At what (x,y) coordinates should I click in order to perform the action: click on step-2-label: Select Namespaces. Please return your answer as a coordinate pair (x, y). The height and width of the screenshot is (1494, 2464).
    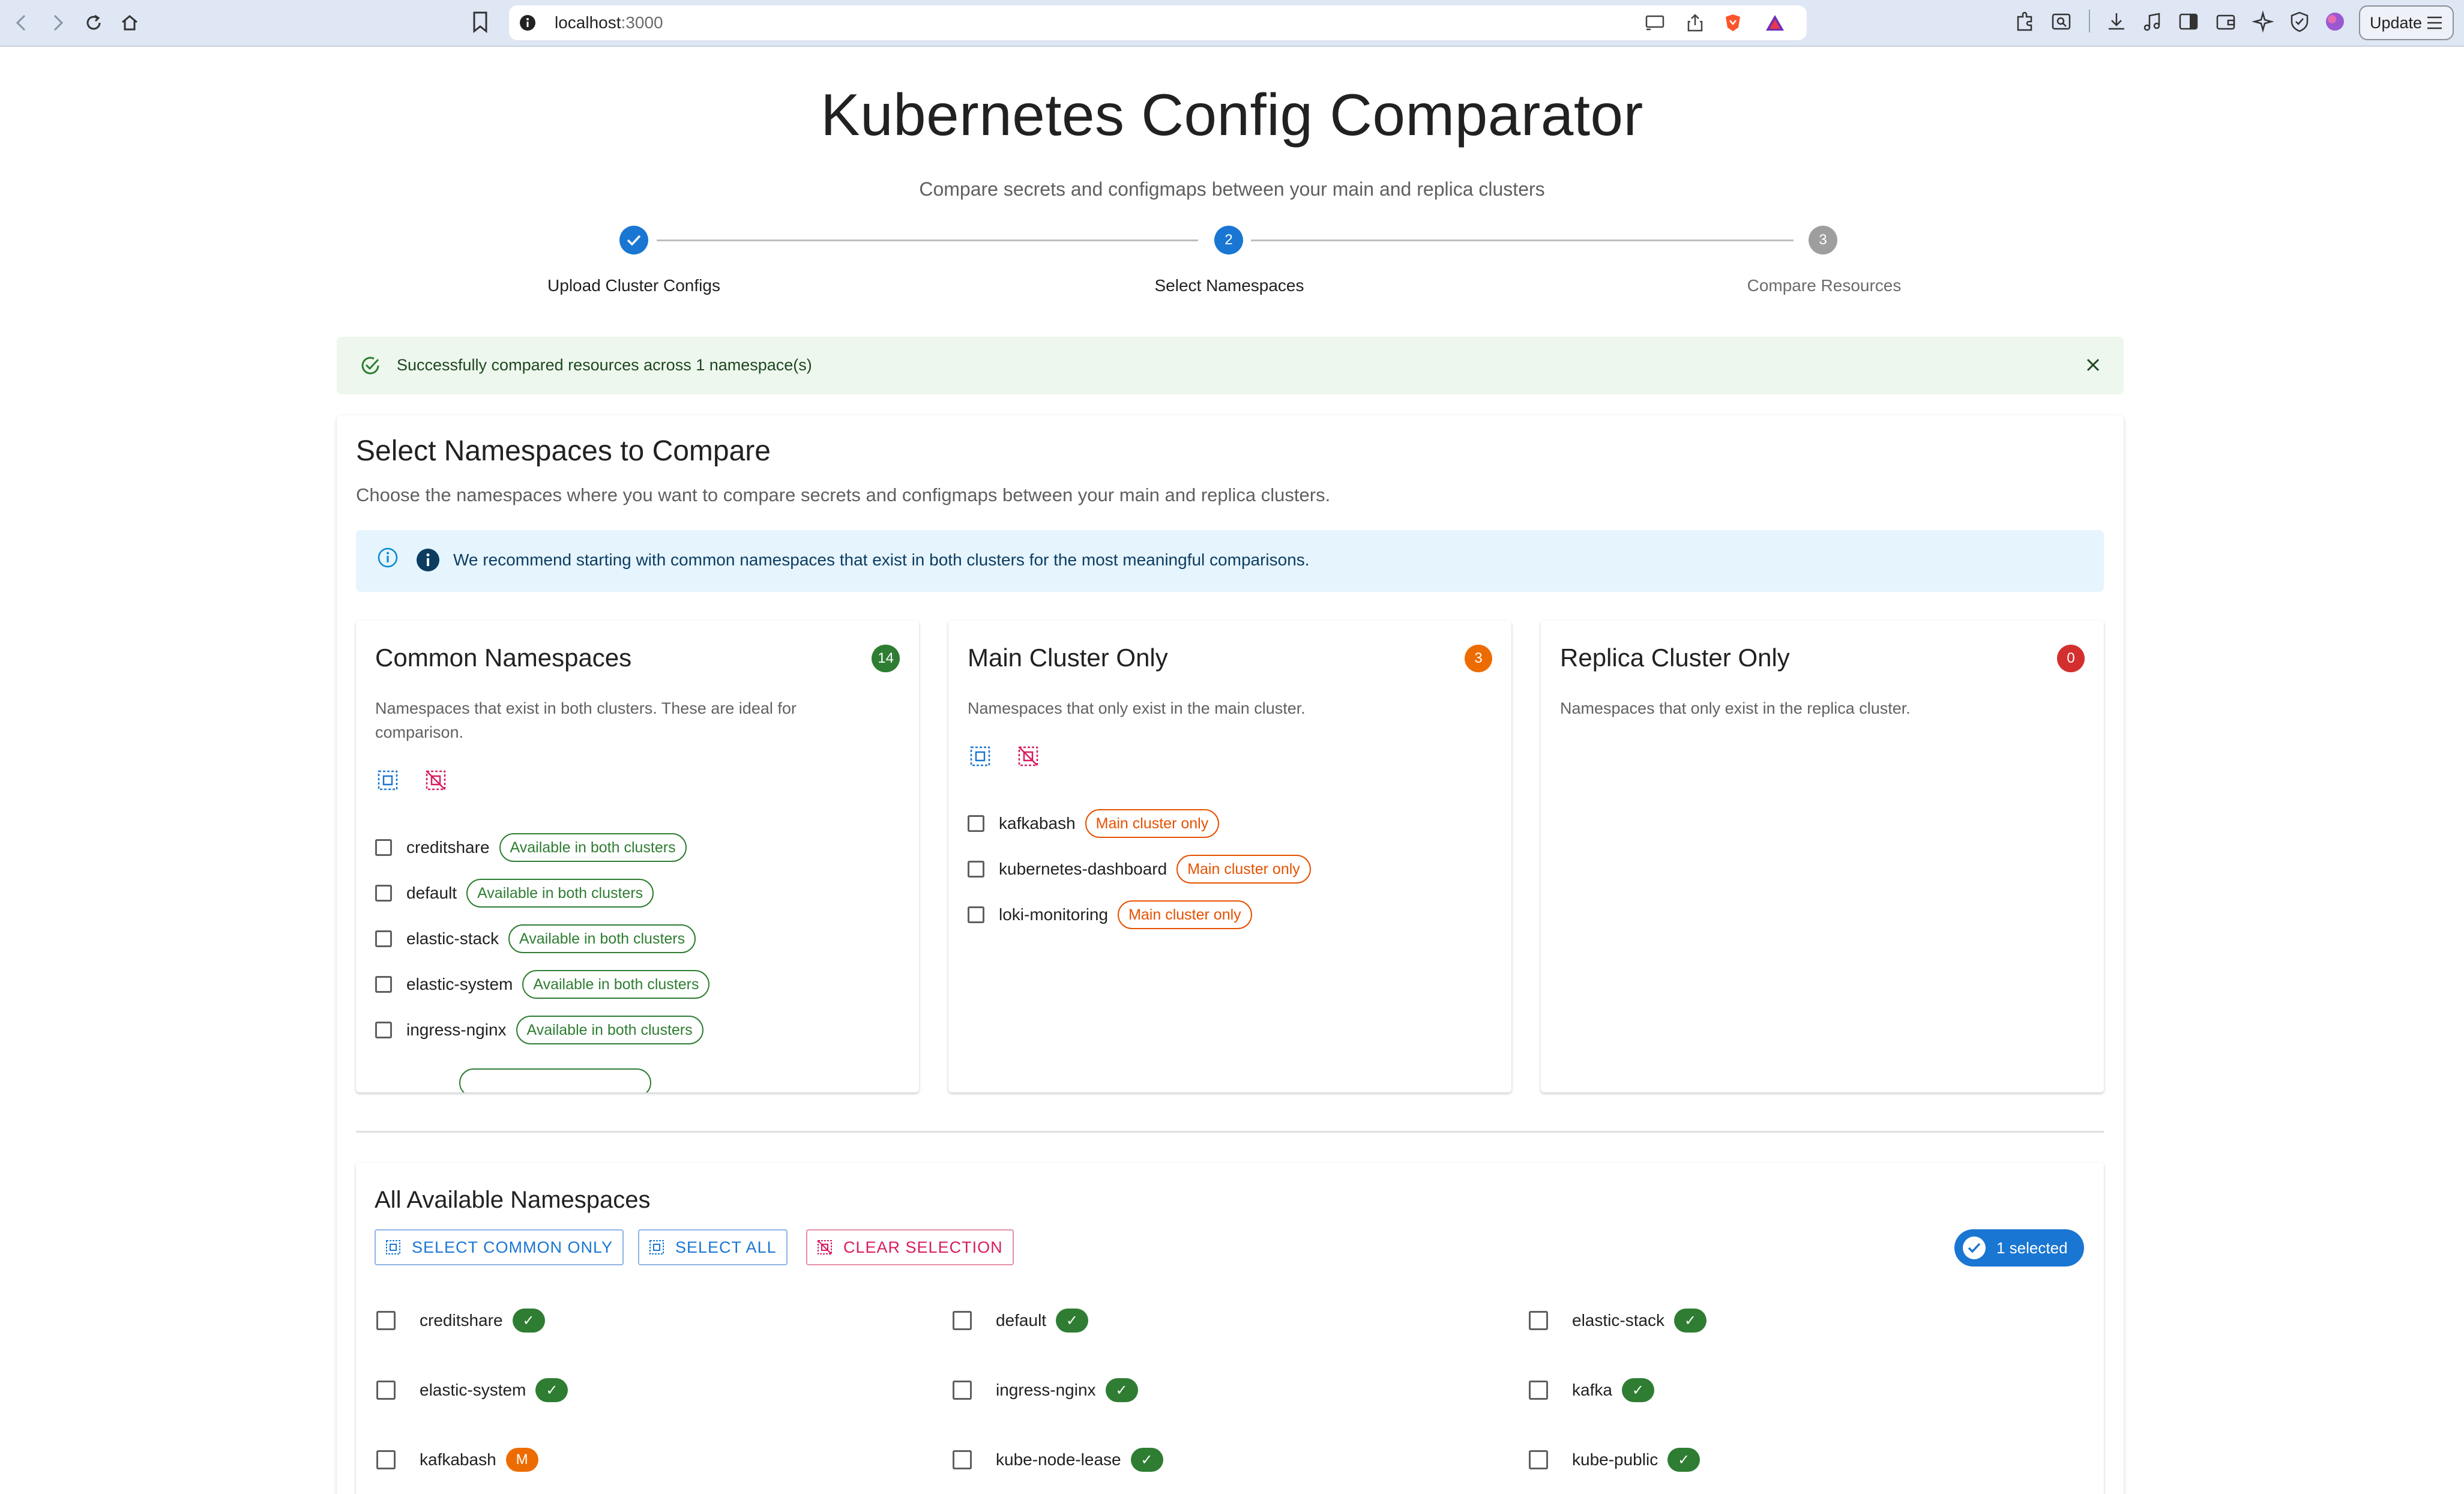
    Looking at the image, I should click on (1229, 285).